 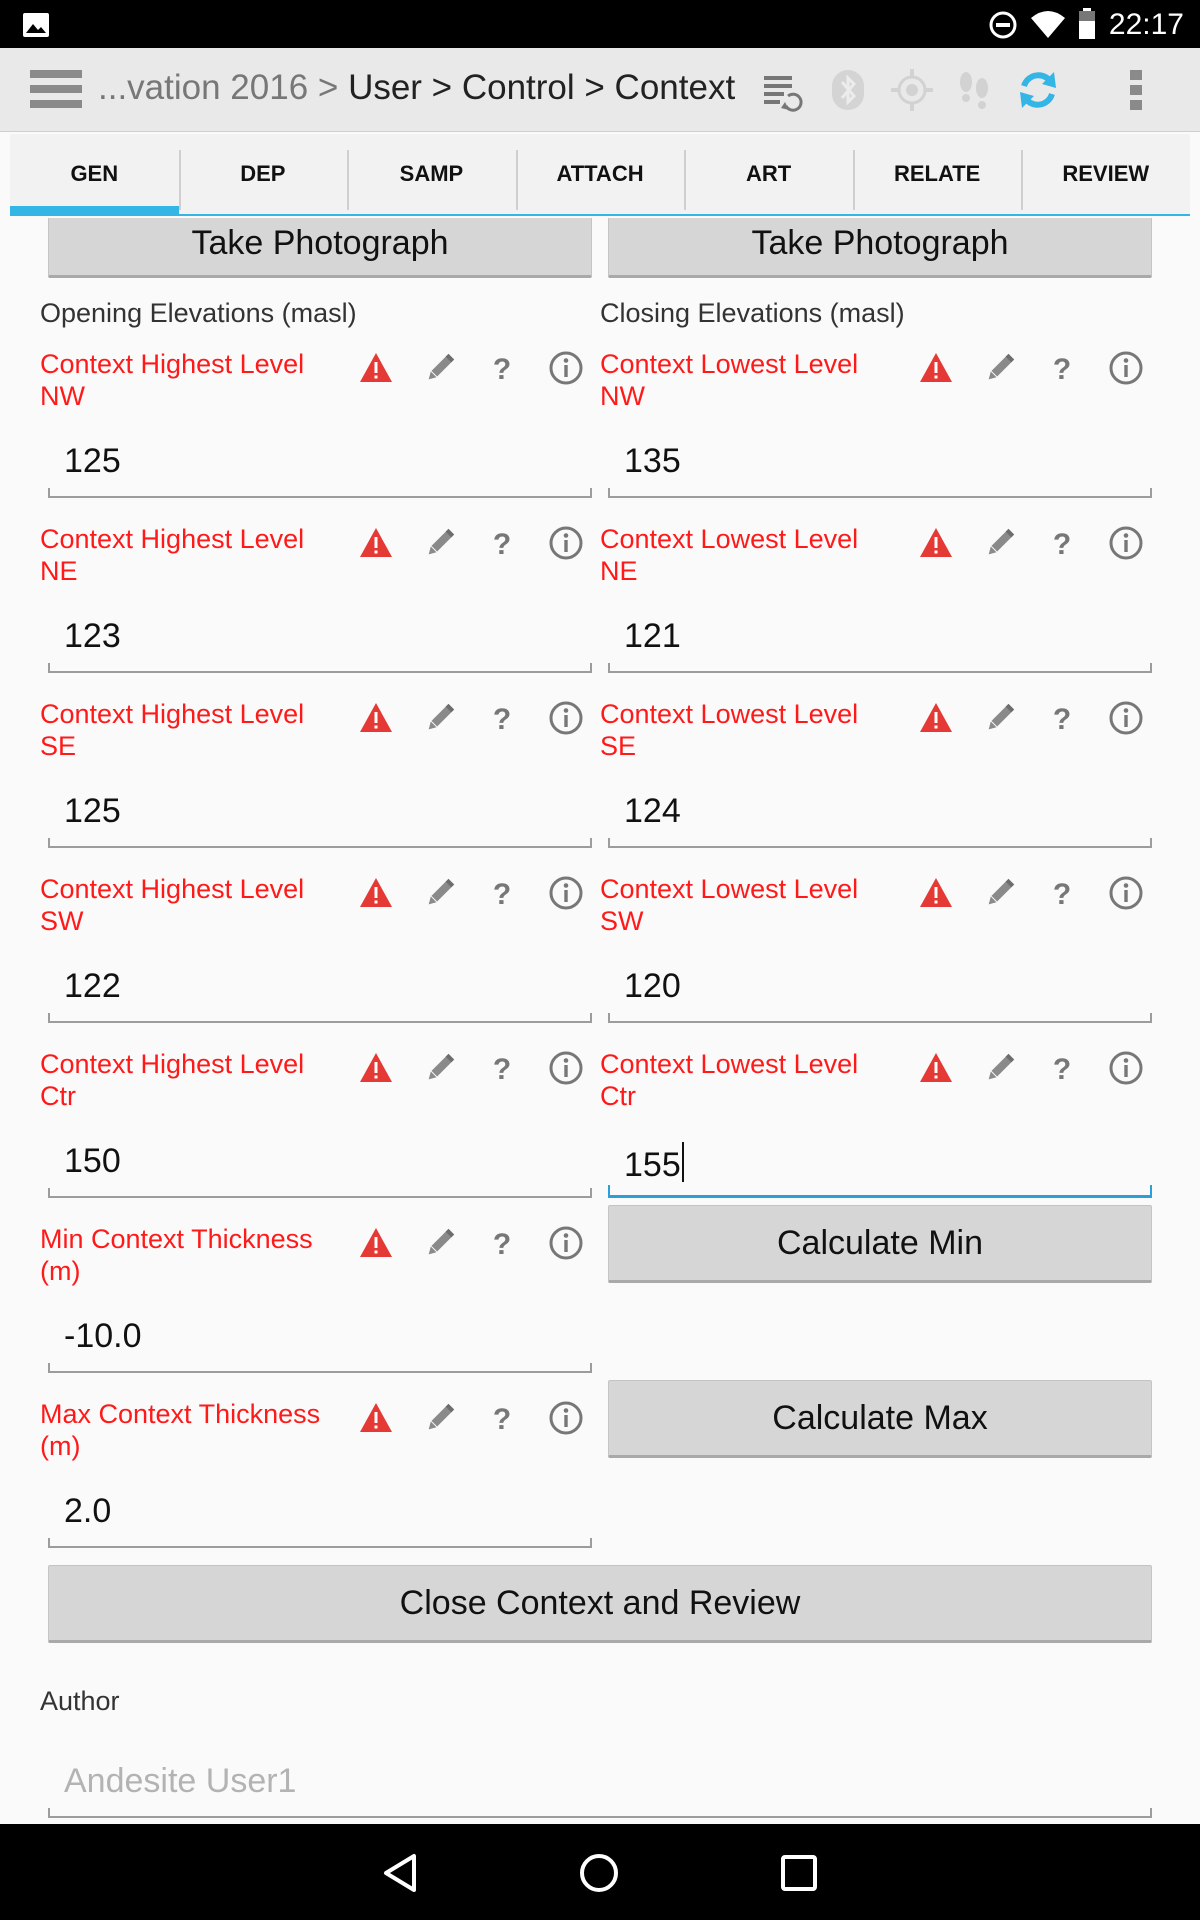 I want to click on highest-level-sw-input: 122, so click(x=320, y=988).